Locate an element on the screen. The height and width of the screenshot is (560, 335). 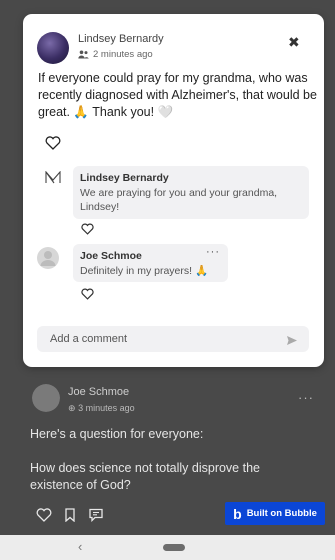
background-post-actions is located at coordinates (70, 515).